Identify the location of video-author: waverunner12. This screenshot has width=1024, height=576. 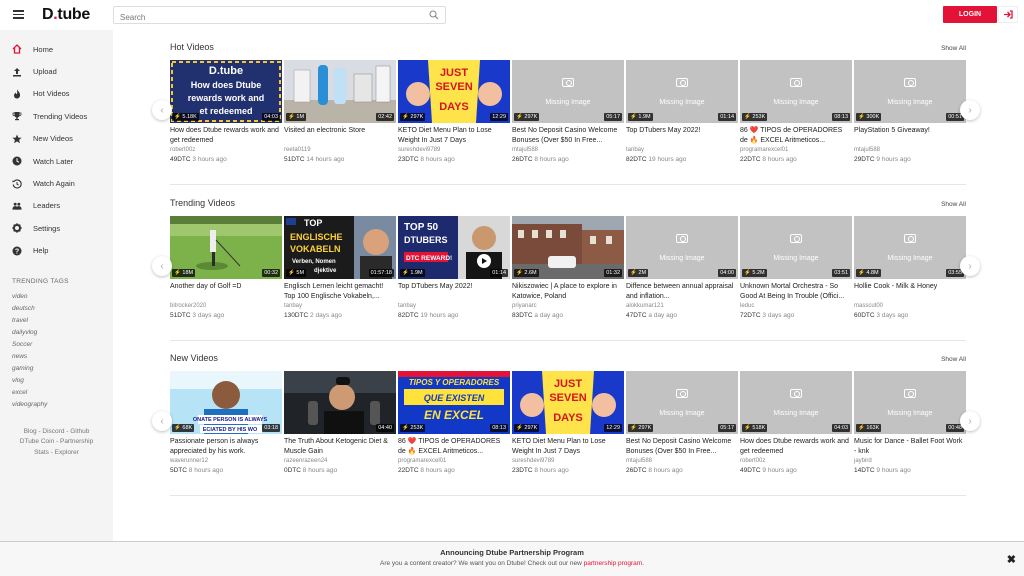
(226, 461).